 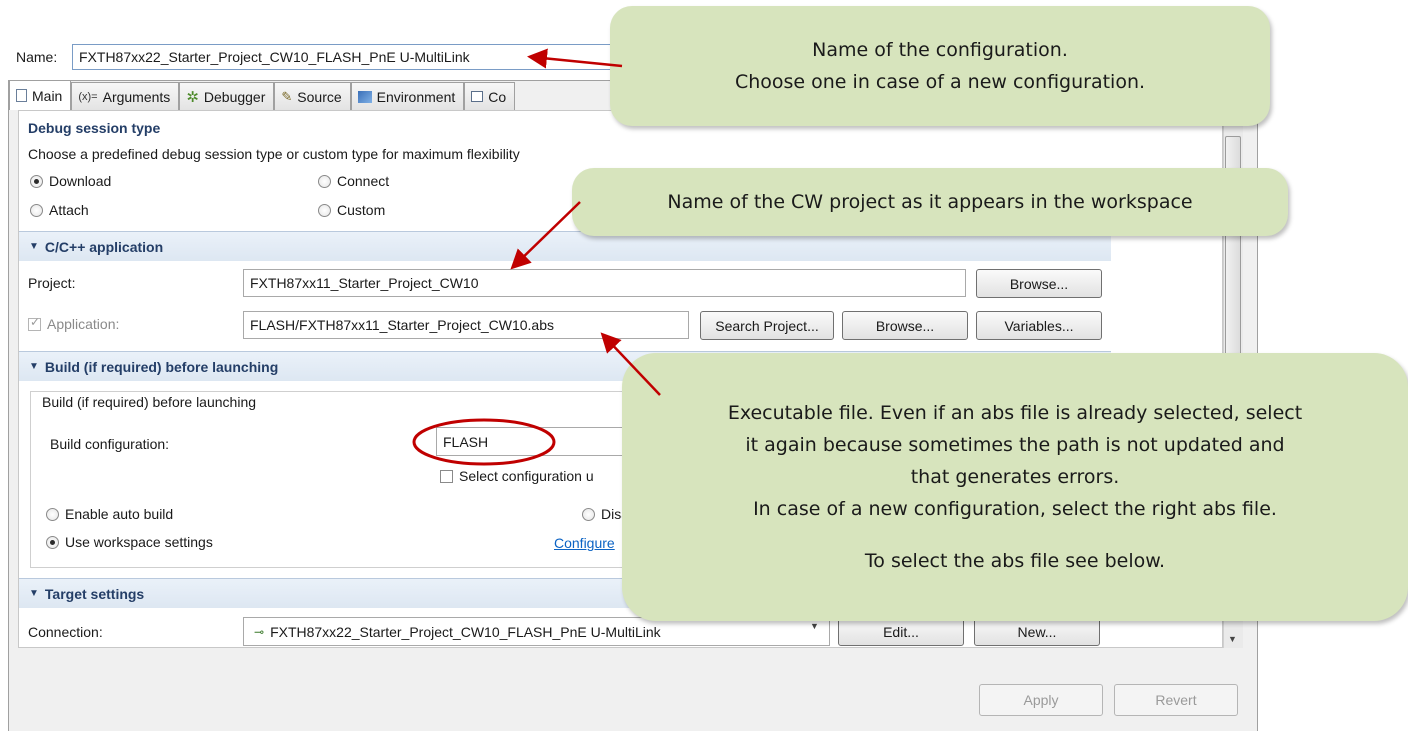 I want to click on arrow-to-project-field, so click(x=545, y=235).